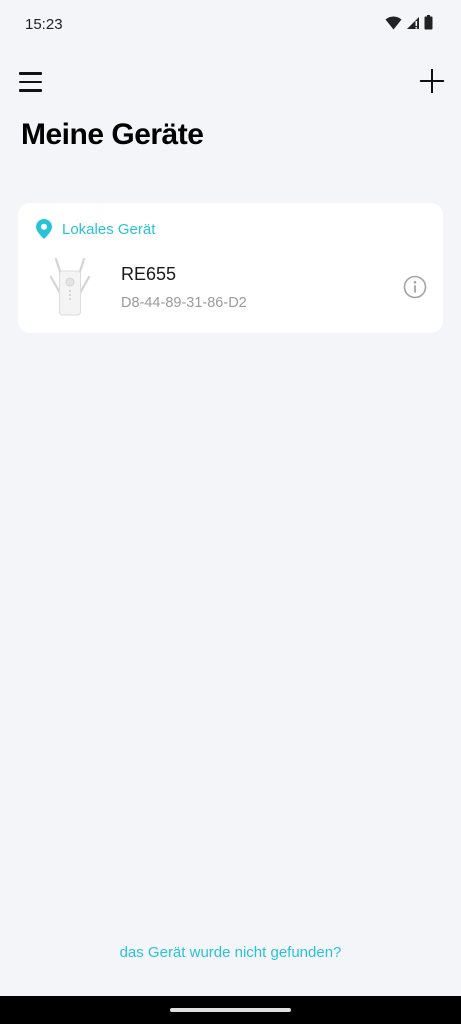 This screenshot has height=1024, width=461. What do you see at coordinates (44, 229) in the screenshot?
I see `location-pin-icon` at bounding box center [44, 229].